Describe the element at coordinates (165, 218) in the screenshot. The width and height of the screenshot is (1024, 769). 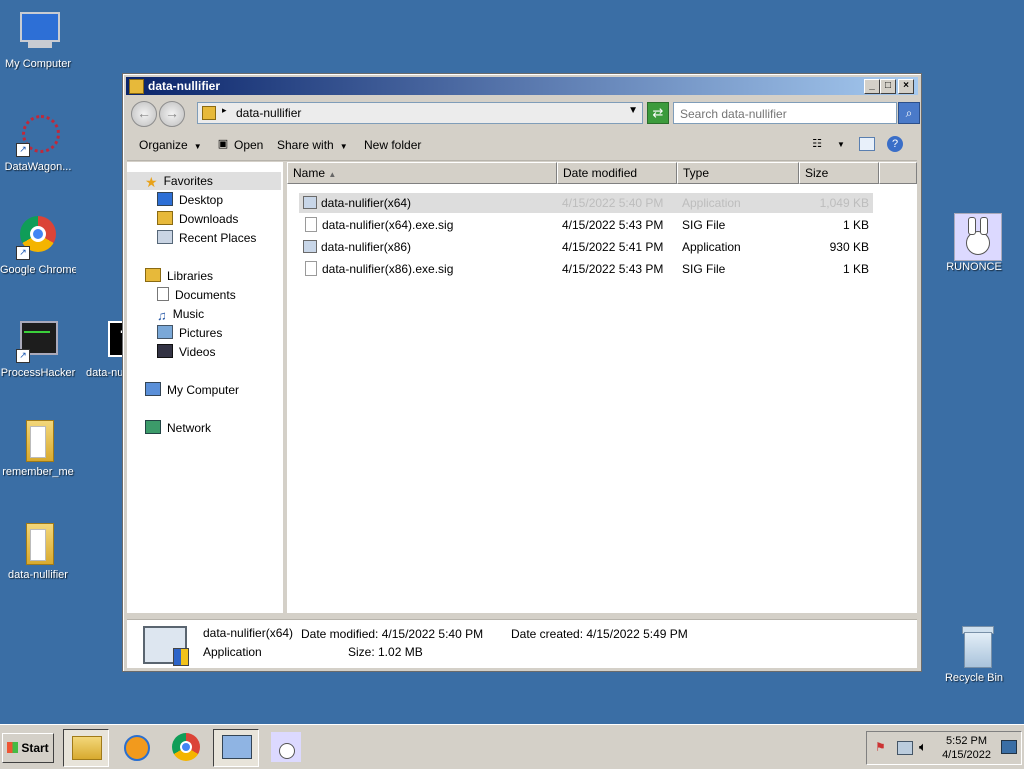
I see `downloads-folder-icon` at that location.